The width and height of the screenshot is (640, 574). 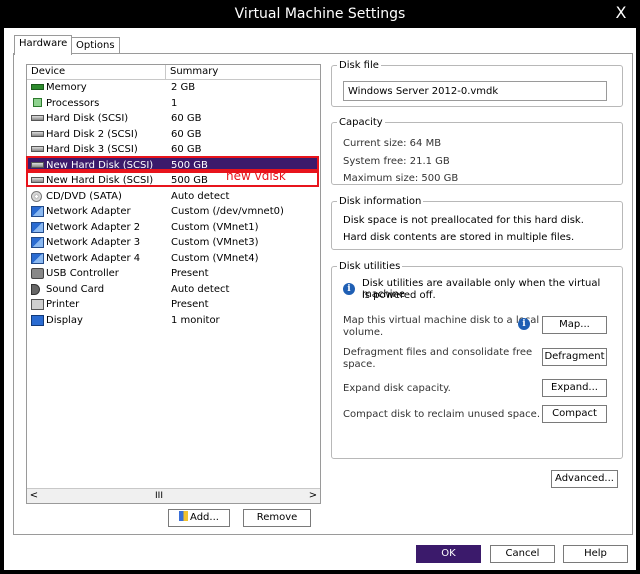 What do you see at coordinates (396, 161) in the screenshot?
I see `system-free-text: System free: 21.1 GB` at bounding box center [396, 161].